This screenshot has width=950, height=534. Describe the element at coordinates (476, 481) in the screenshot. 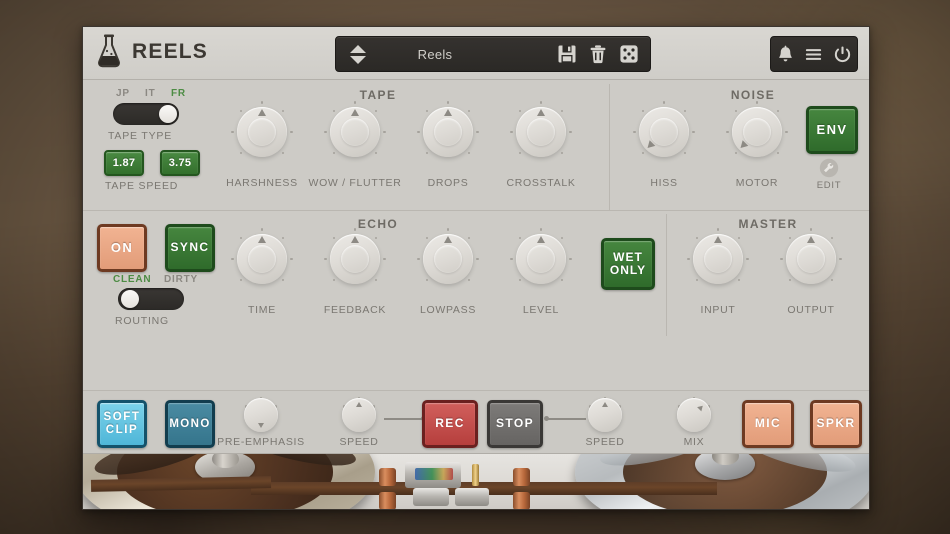

I see `tape-machine-artwork` at that location.